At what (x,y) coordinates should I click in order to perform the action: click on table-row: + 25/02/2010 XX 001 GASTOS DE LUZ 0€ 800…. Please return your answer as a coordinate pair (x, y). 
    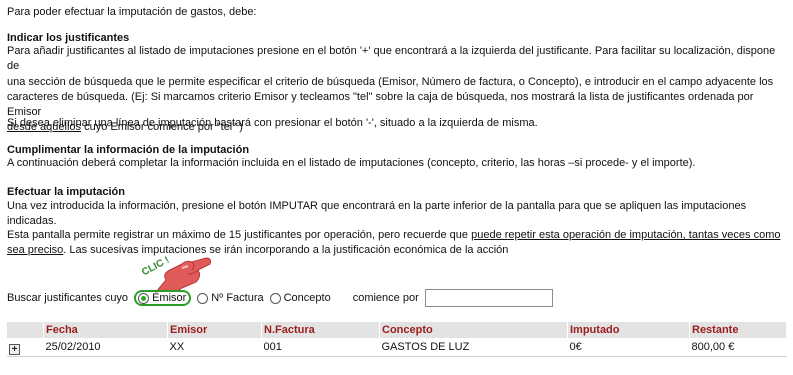
    Looking at the image, I should click on (397, 347).